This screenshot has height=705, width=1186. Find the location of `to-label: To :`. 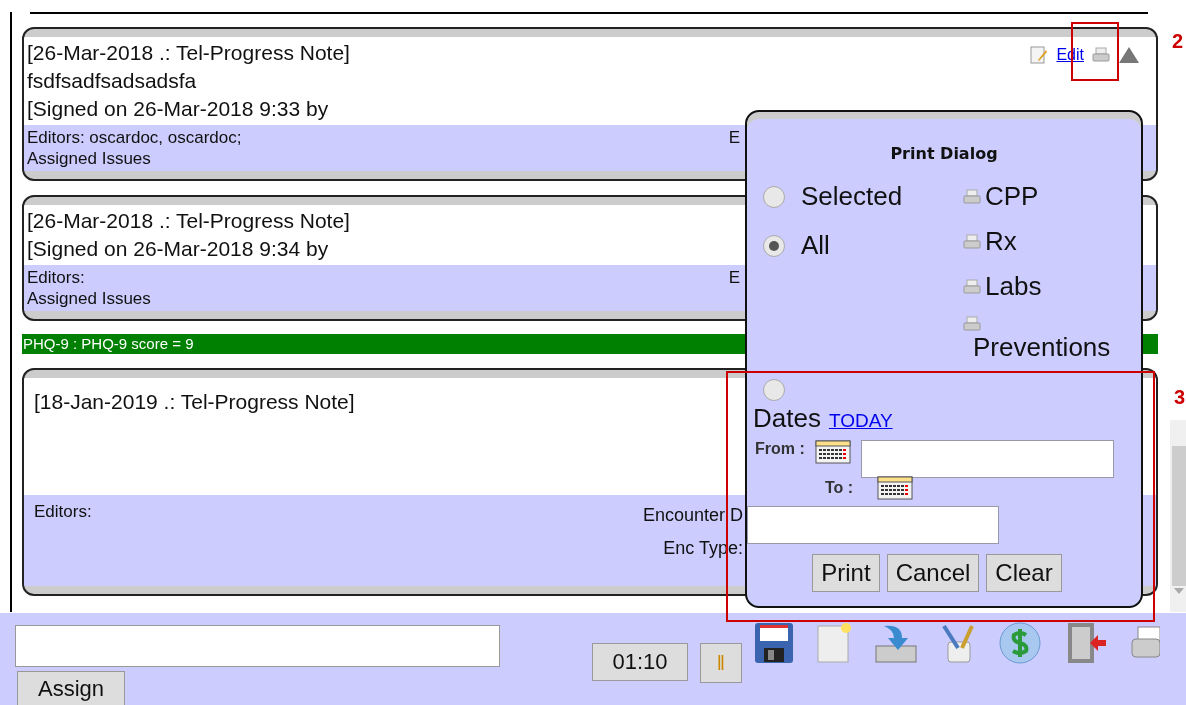

to-label: To : is located at coordinates (839, 488).